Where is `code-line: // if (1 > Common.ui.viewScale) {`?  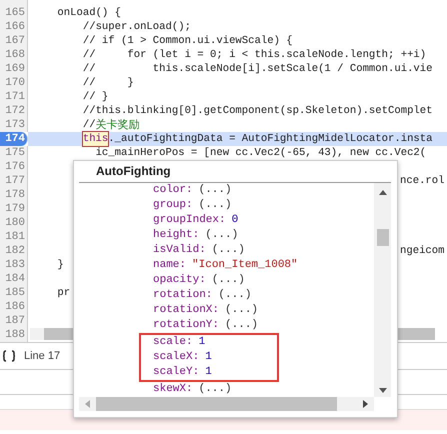 code-line: // if (1 > Common.ui.viewScale) { is located at coordinates (187, 41).